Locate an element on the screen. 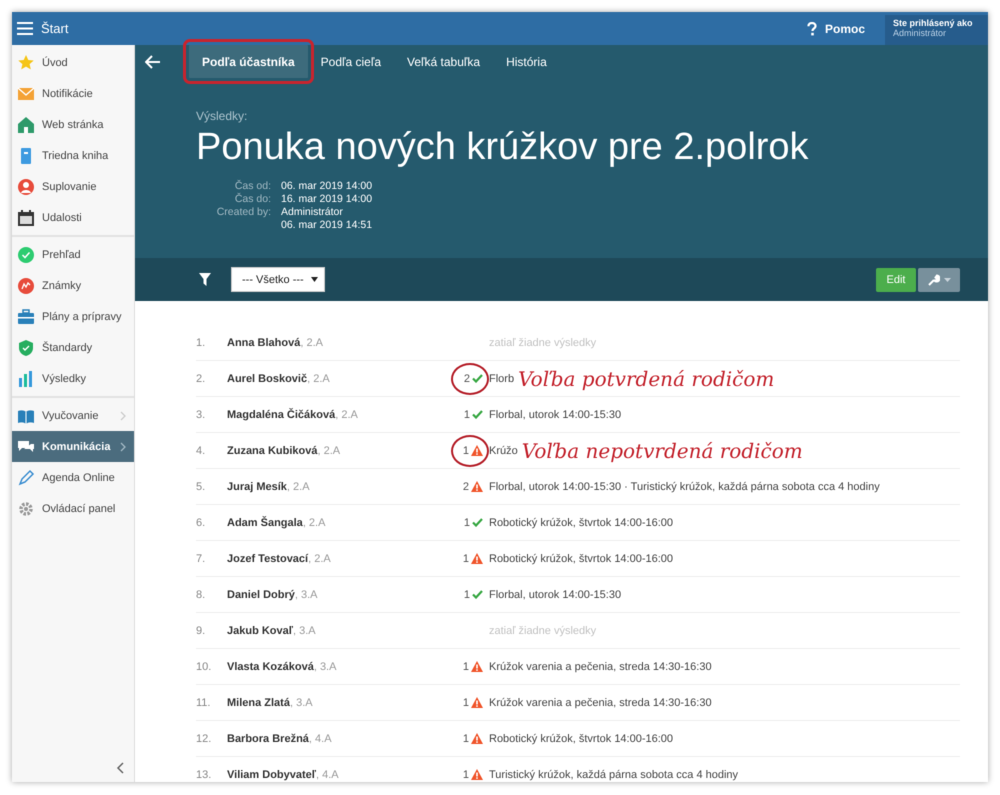 The width and height of the screenshot is (1000, 795). house-icon is located at coordinates (26, 125).